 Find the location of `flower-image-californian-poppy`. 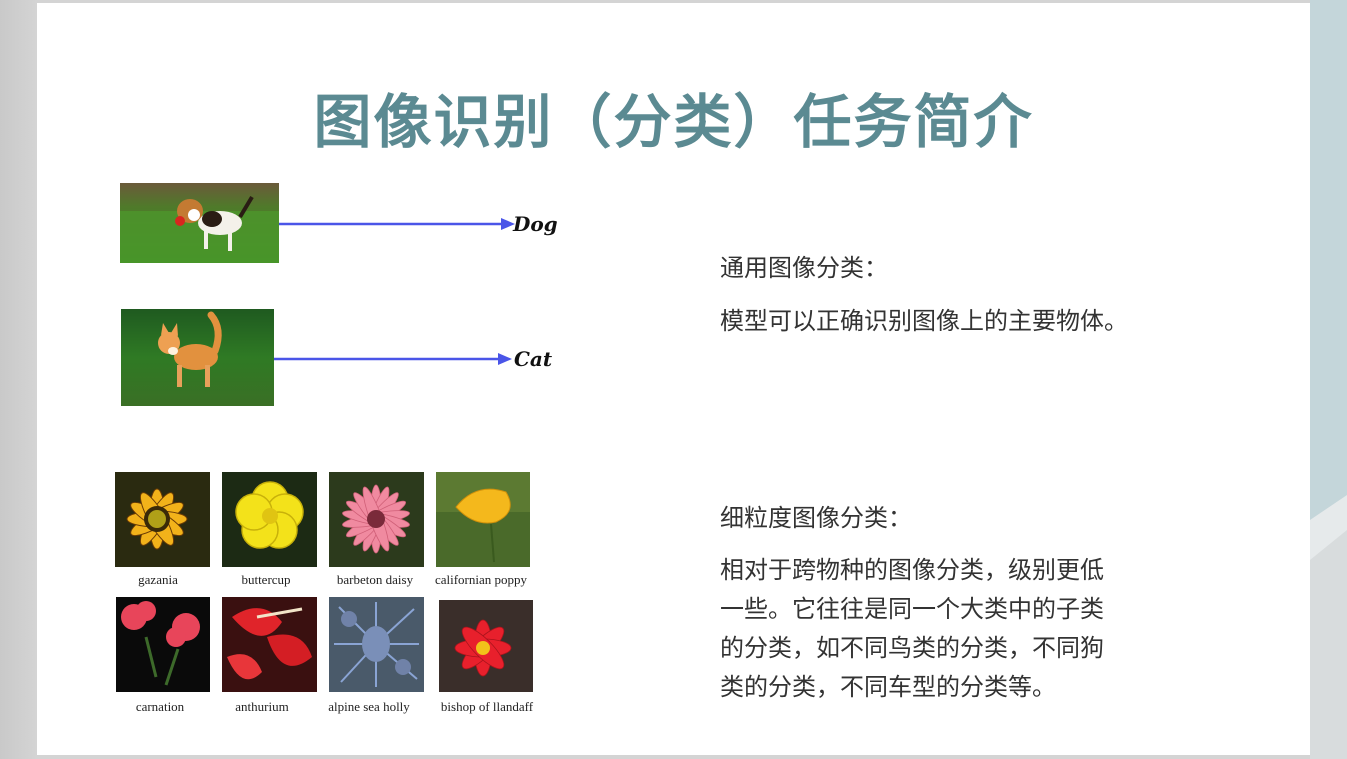

flower-image-californian-poppy is located at coordinates (483, 521).